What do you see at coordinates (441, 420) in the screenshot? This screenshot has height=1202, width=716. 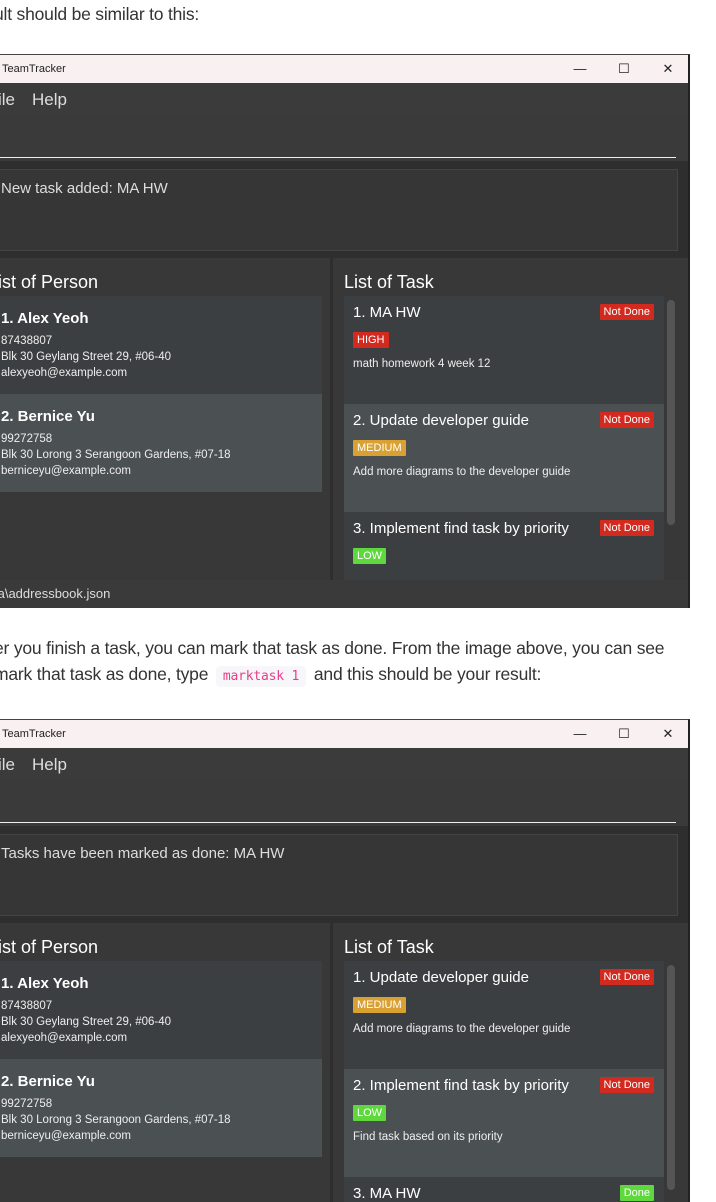 I see `task-name: 2. Update developer guide` at bounding box center [441, 420].